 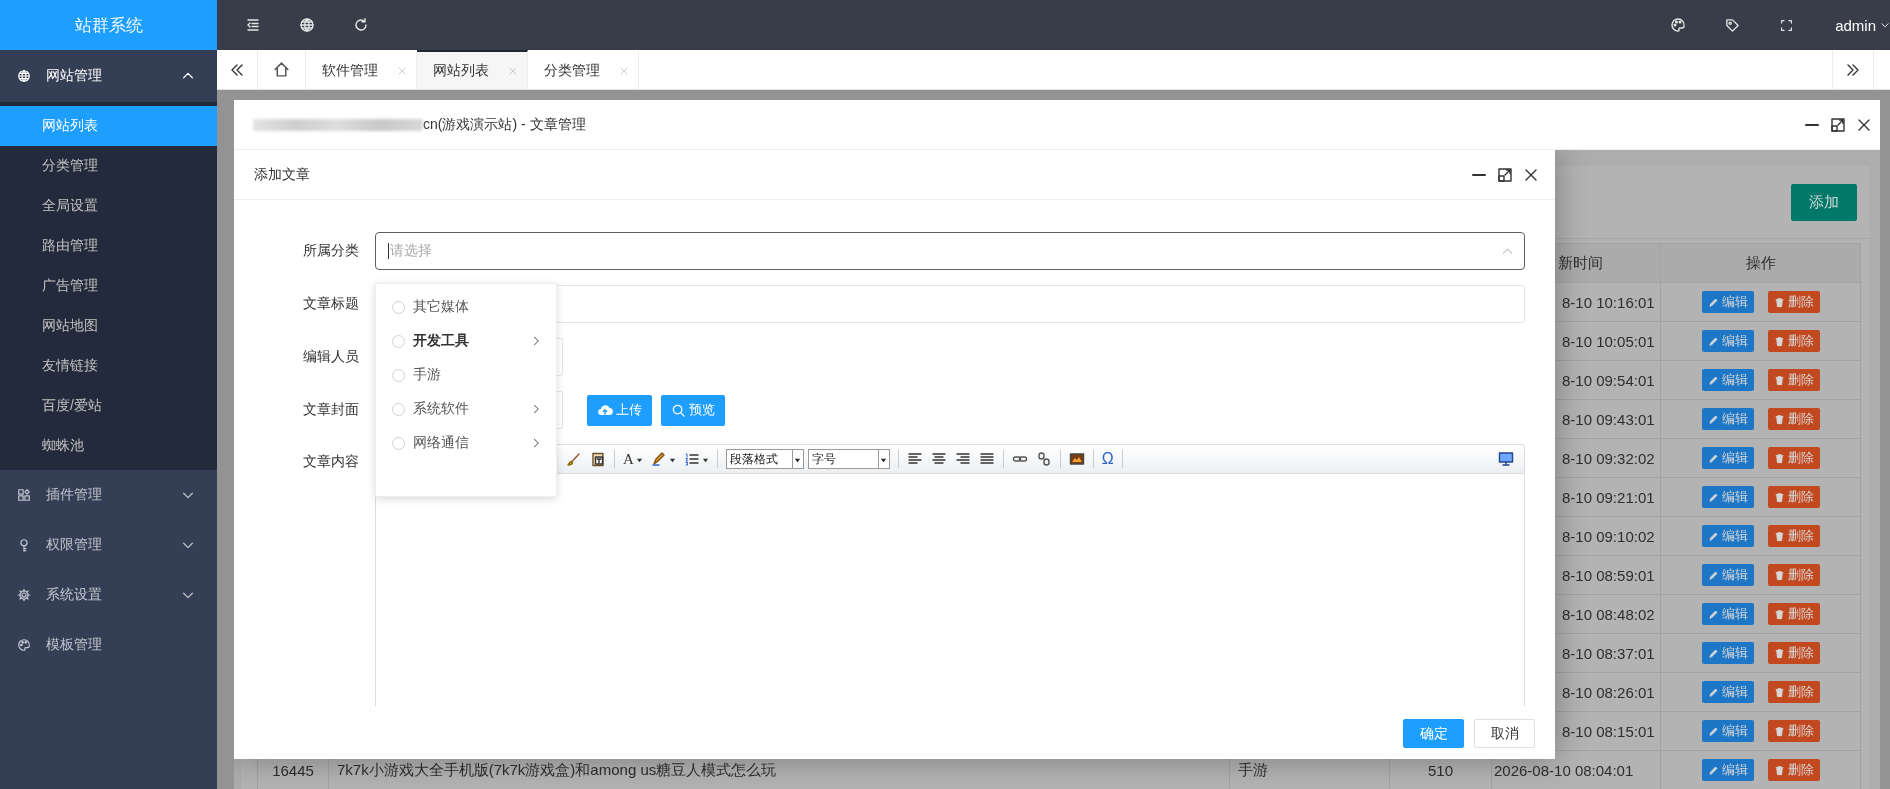 What do you see at coordinates (1107, 459) in the screenshot?
I see `special-character-button: Ω` at bounding box center [1107, 459].